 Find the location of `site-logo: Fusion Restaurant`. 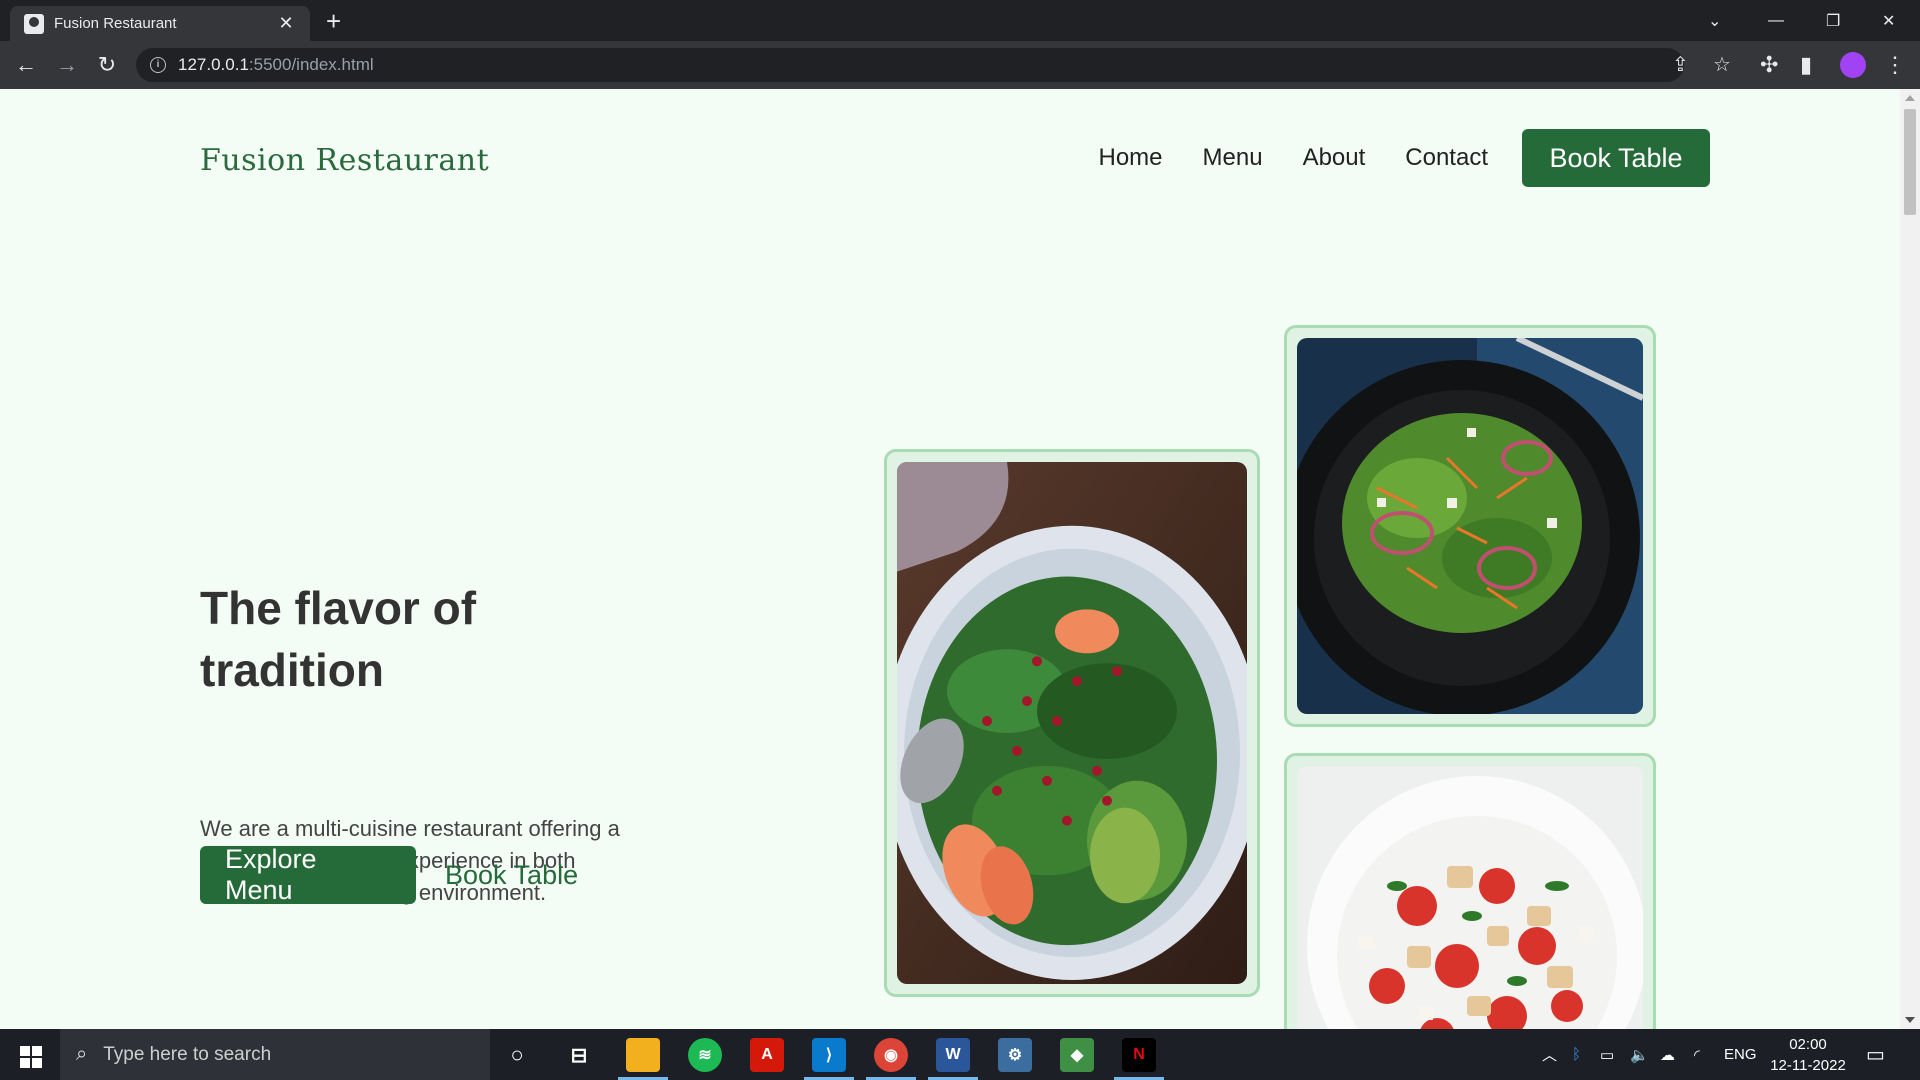

site-logo: Fusion Restaurant is located at coordinates (344, 160).